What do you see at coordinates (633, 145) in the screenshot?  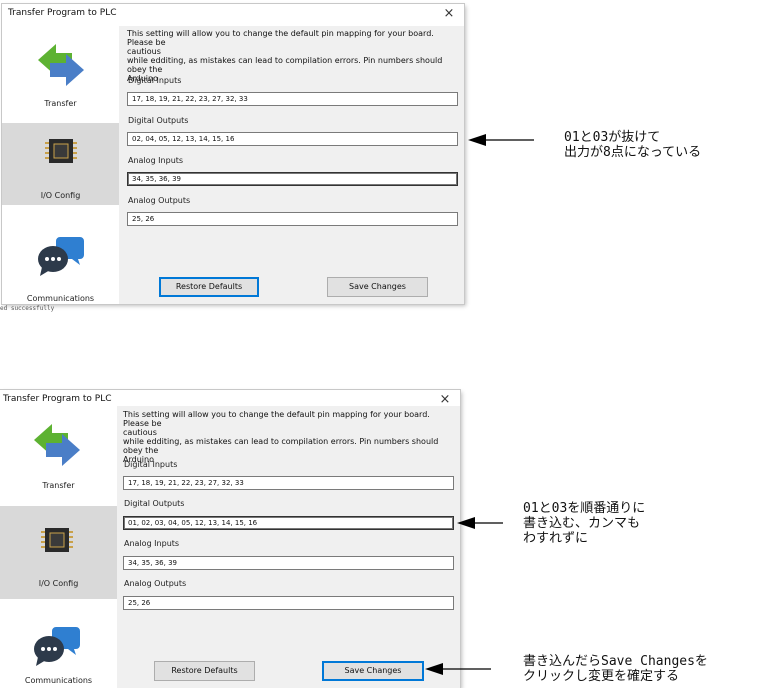 I see `annotation-note-1: 01と03が抜けて 出力が8点になっている` at bounding box center [633, 145].